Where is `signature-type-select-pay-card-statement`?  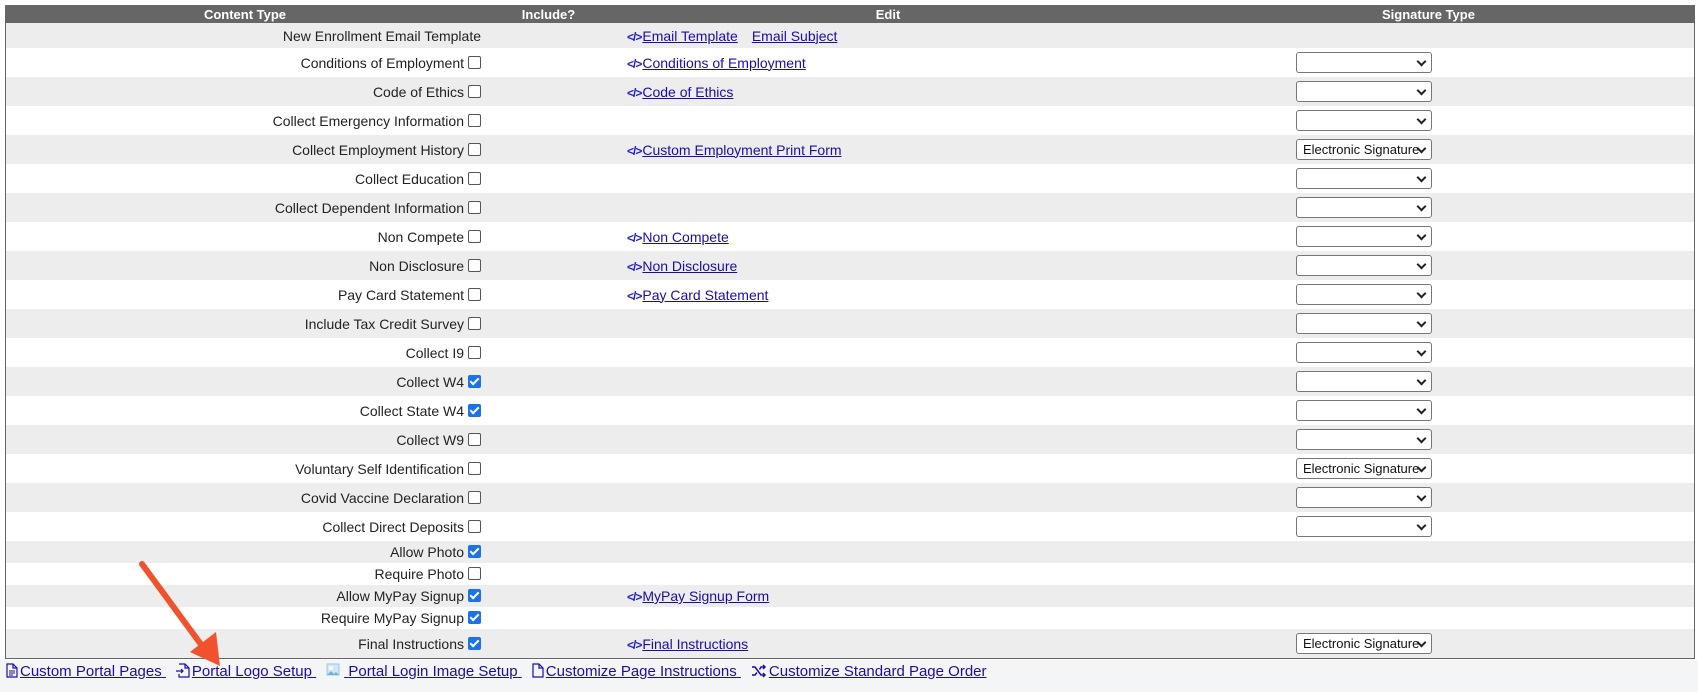
signature-type-select-pay-card-statement is located at coordinates (1364, 294).